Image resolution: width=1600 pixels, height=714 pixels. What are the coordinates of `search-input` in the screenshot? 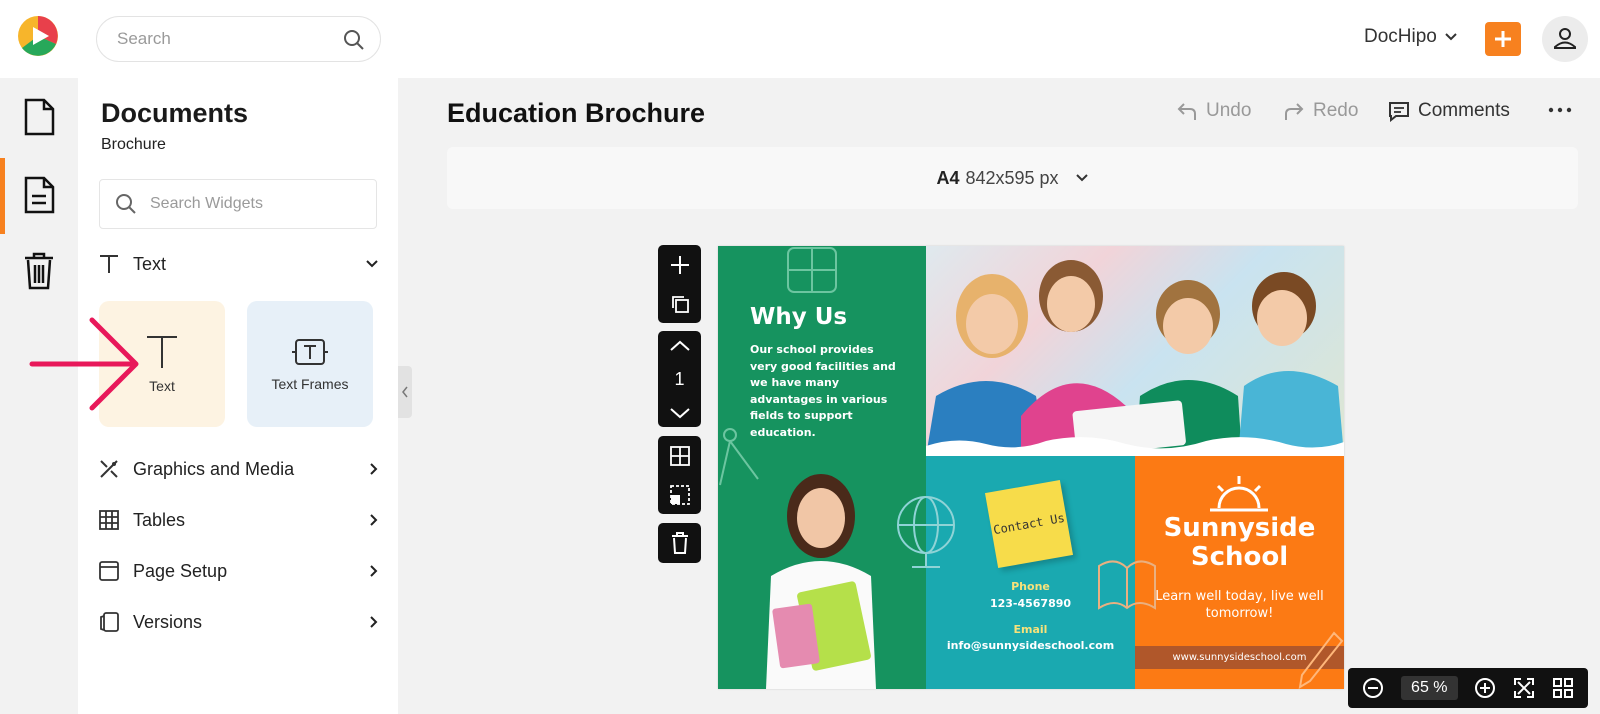 It's located at (217, 39).